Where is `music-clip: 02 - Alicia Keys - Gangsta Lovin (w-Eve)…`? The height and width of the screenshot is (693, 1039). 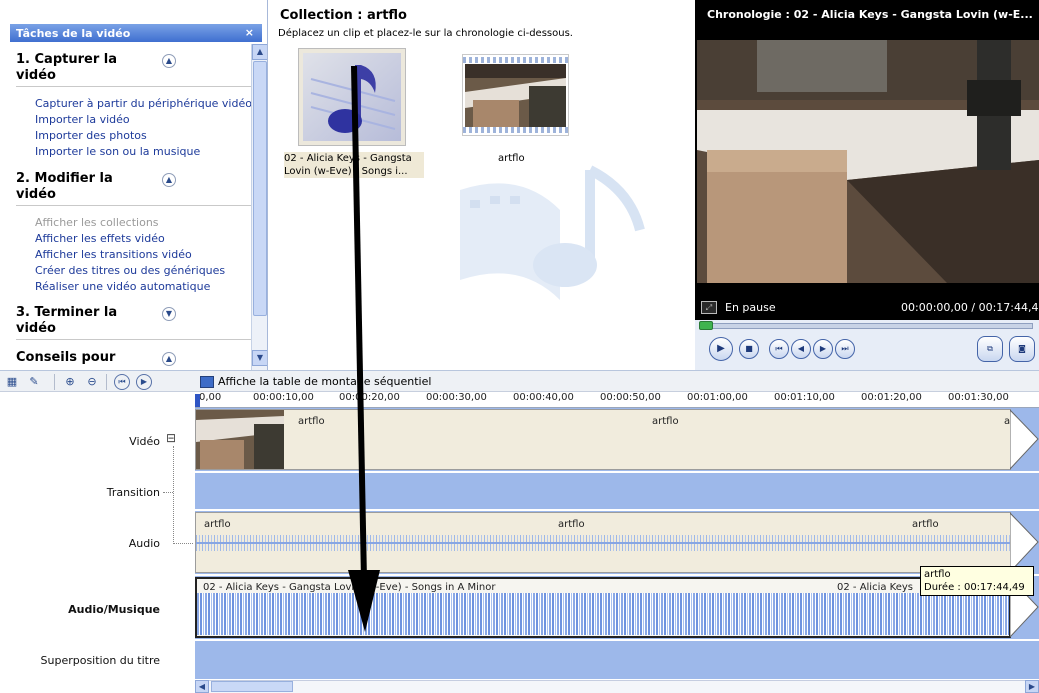
music-clip: 02 - Alicia Keys - Gangsta Lovin (w-Eve)… is located at coordinates (603, 607).